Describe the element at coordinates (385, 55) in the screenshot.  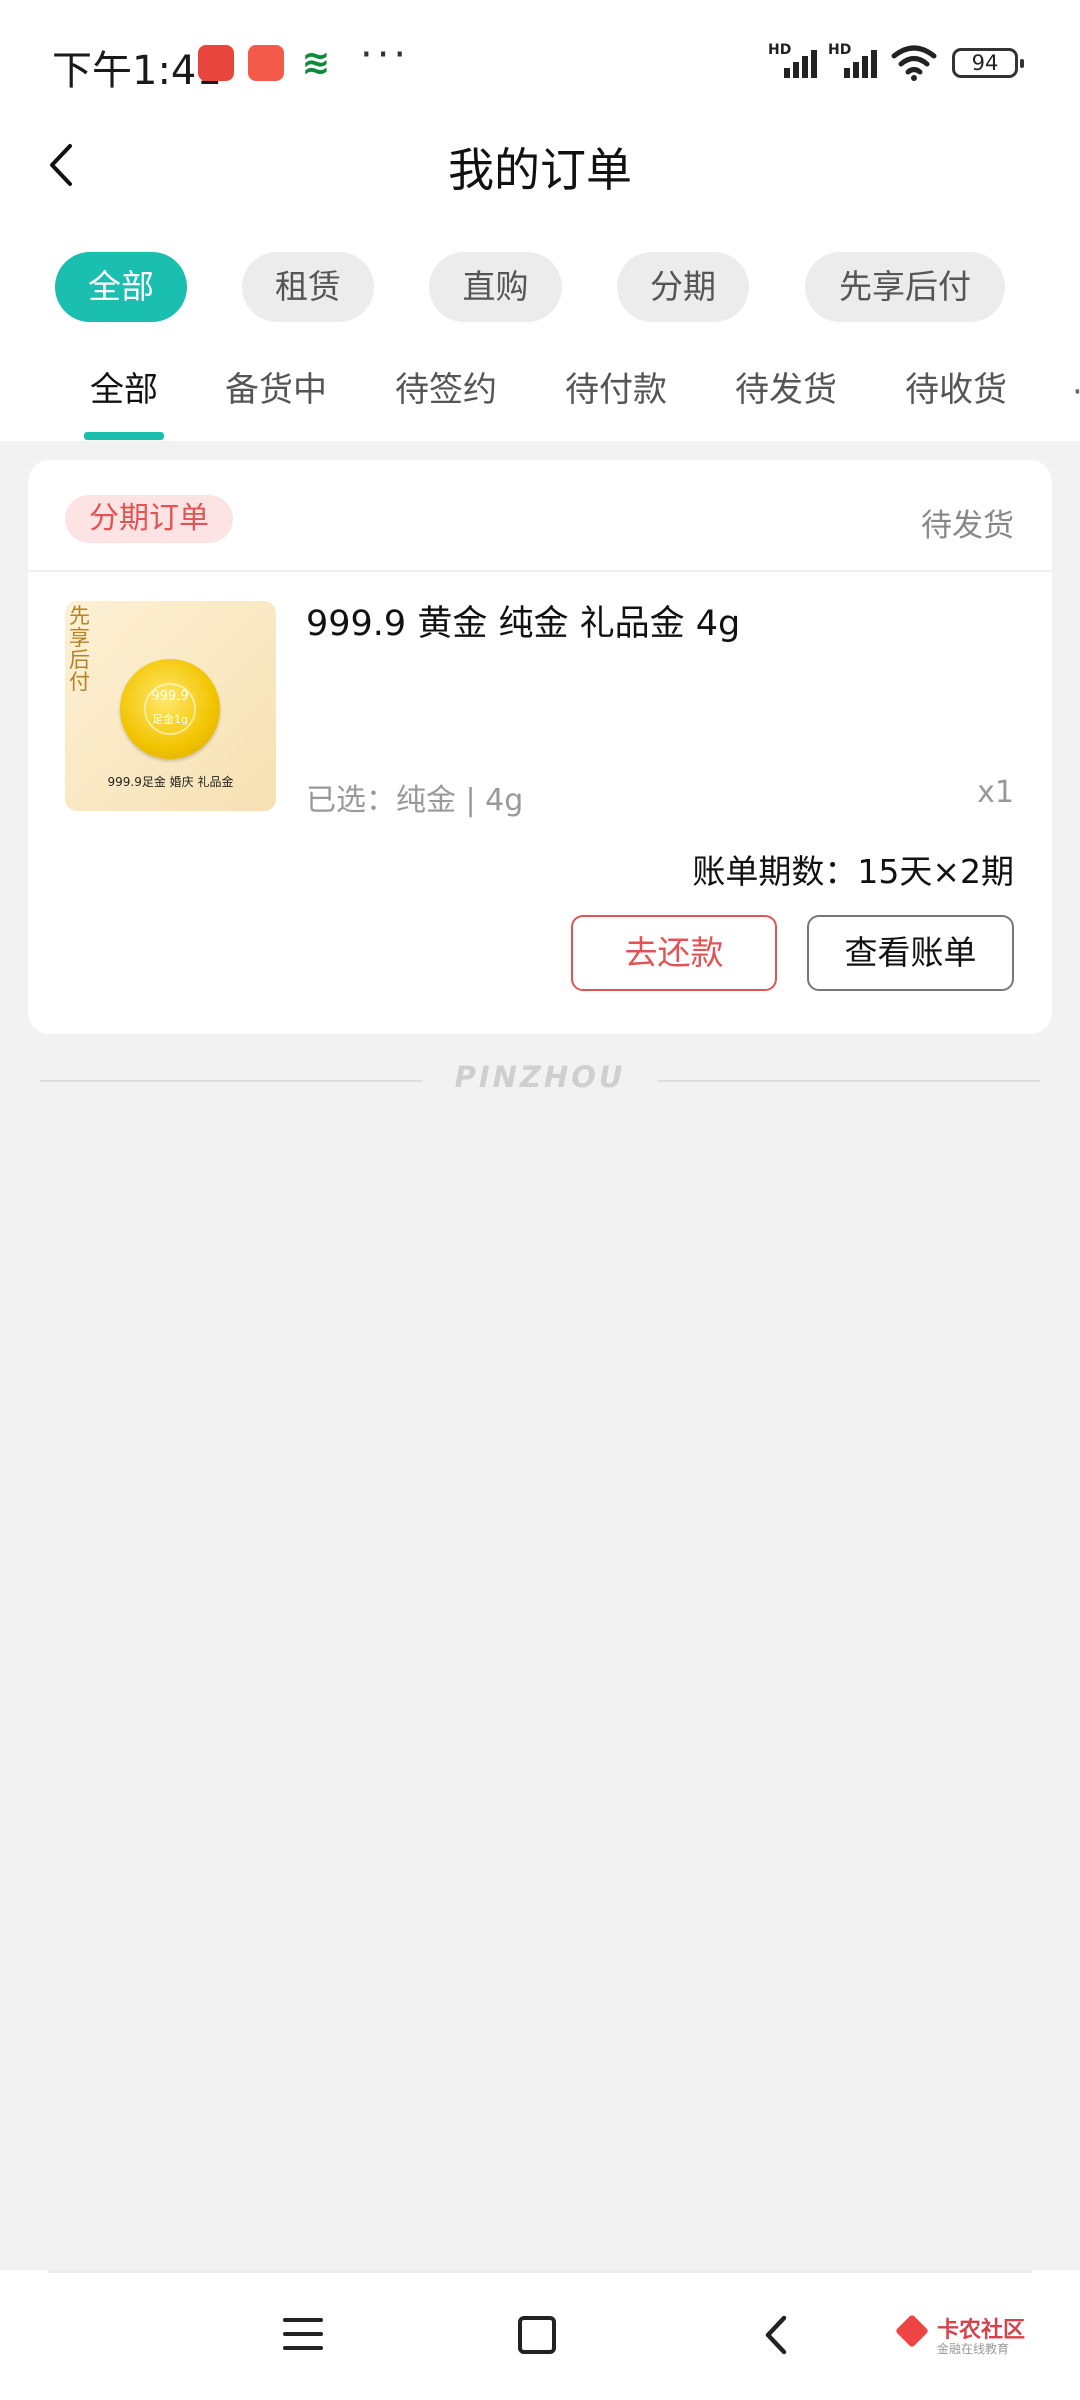
I see `more-notifications-icon: ···` at that location.